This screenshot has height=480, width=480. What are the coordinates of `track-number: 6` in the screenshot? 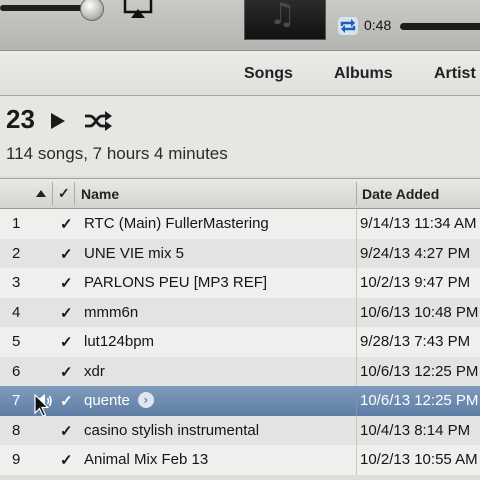 It's located at (16, 371).